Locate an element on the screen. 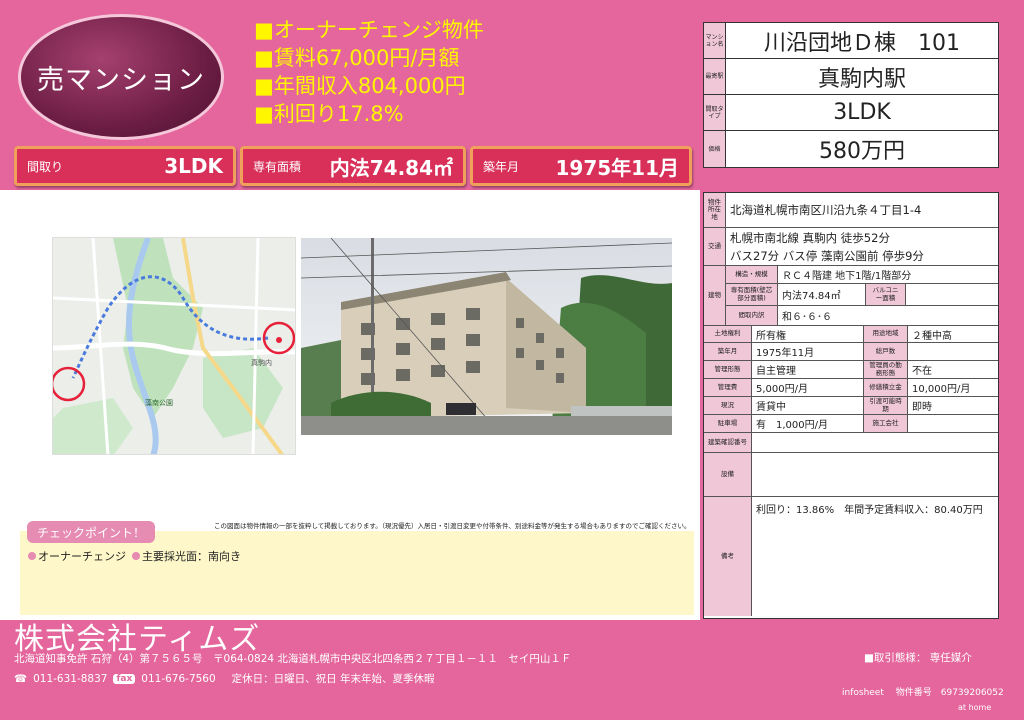  confirm-value is located at coordinates (875, 442).